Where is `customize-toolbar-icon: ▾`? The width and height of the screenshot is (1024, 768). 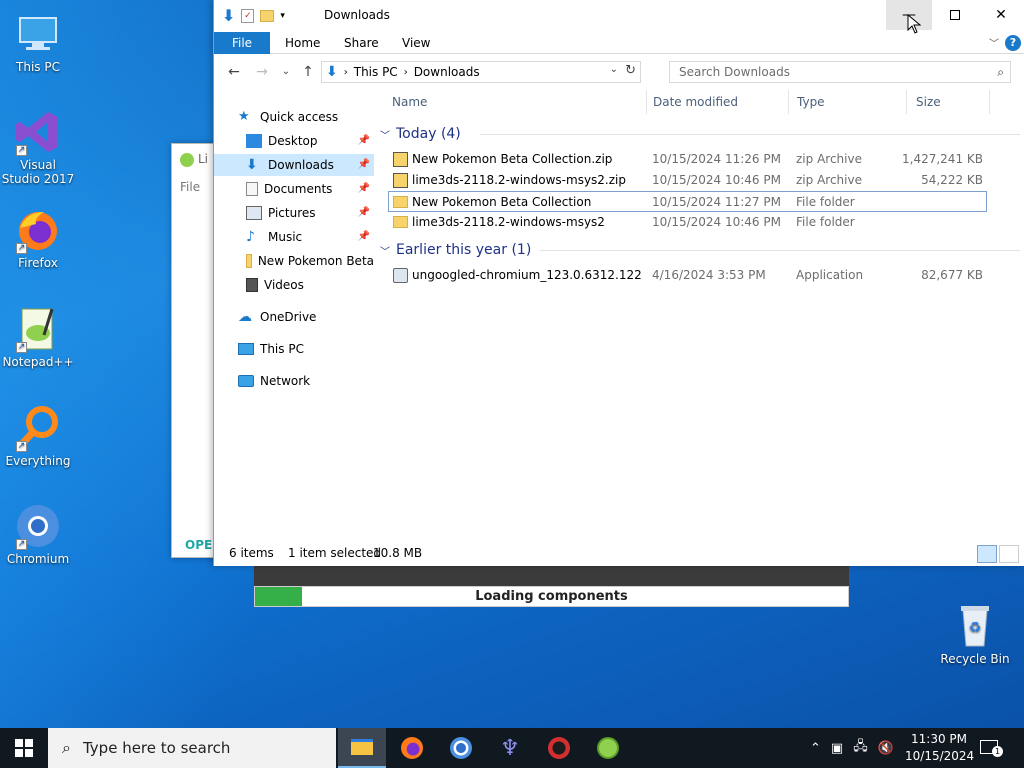 customize-toolbar-icon: ▾ is located at coordinates (282, 16).